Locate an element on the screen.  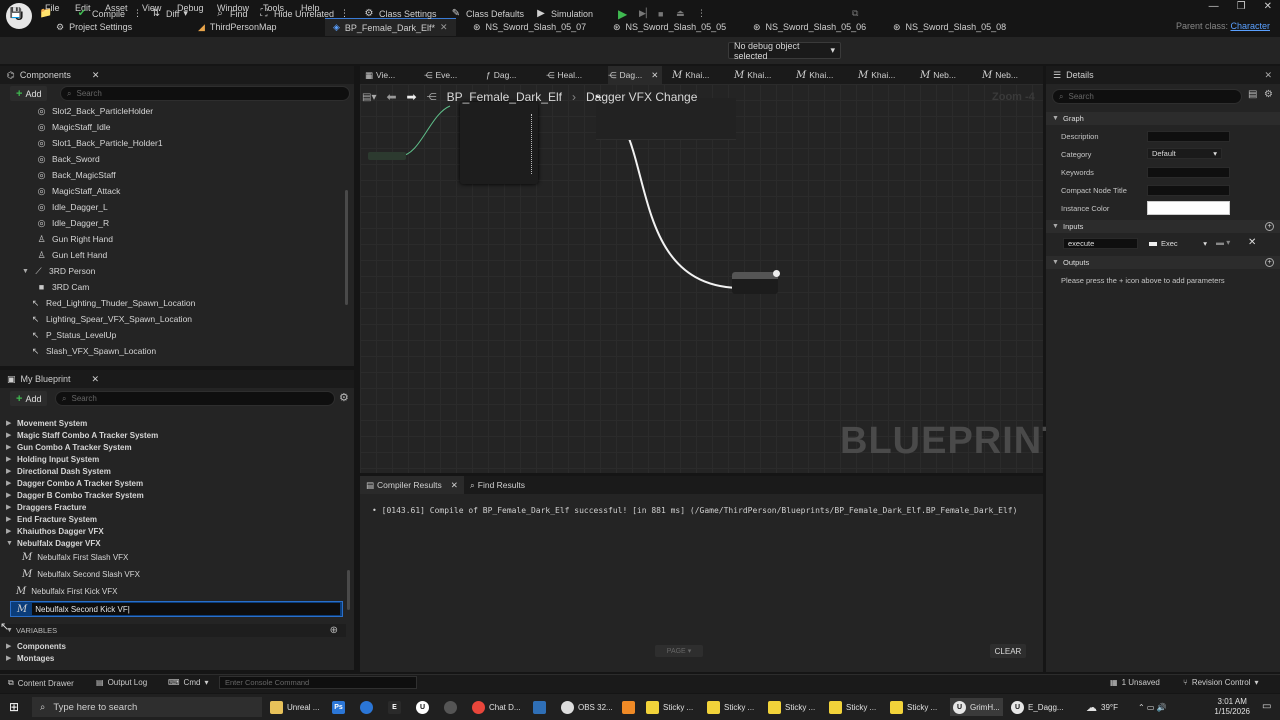
macro-item: M Nebulfalx Second Slash VFX is located at coordinates (81, 574).